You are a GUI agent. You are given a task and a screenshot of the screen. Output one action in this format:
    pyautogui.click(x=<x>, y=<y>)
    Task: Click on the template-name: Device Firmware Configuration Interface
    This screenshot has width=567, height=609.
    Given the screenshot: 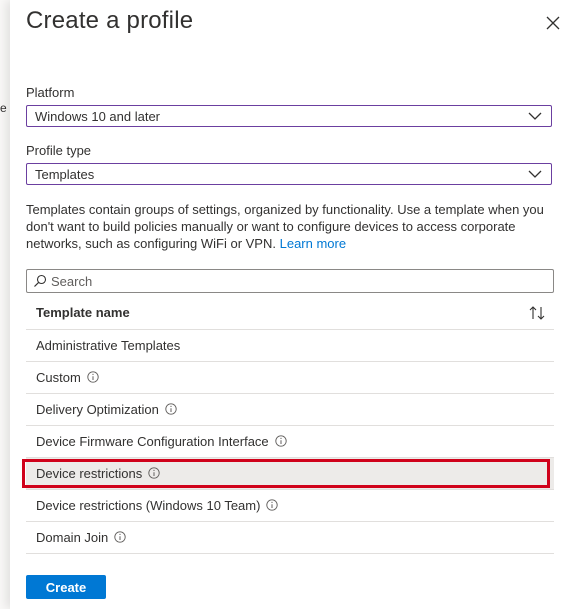 What is the action you would take?
    pyautogui.click(x=152, y=441)
    